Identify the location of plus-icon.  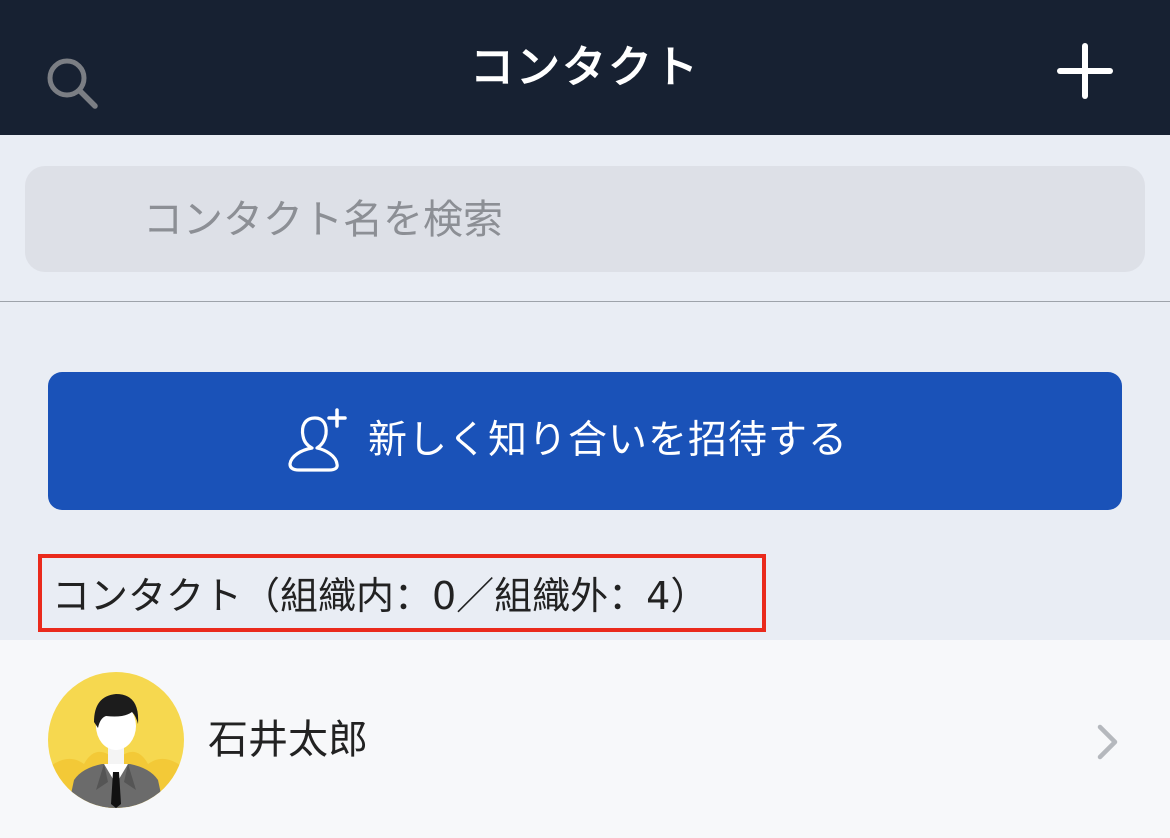
(1085, 71).